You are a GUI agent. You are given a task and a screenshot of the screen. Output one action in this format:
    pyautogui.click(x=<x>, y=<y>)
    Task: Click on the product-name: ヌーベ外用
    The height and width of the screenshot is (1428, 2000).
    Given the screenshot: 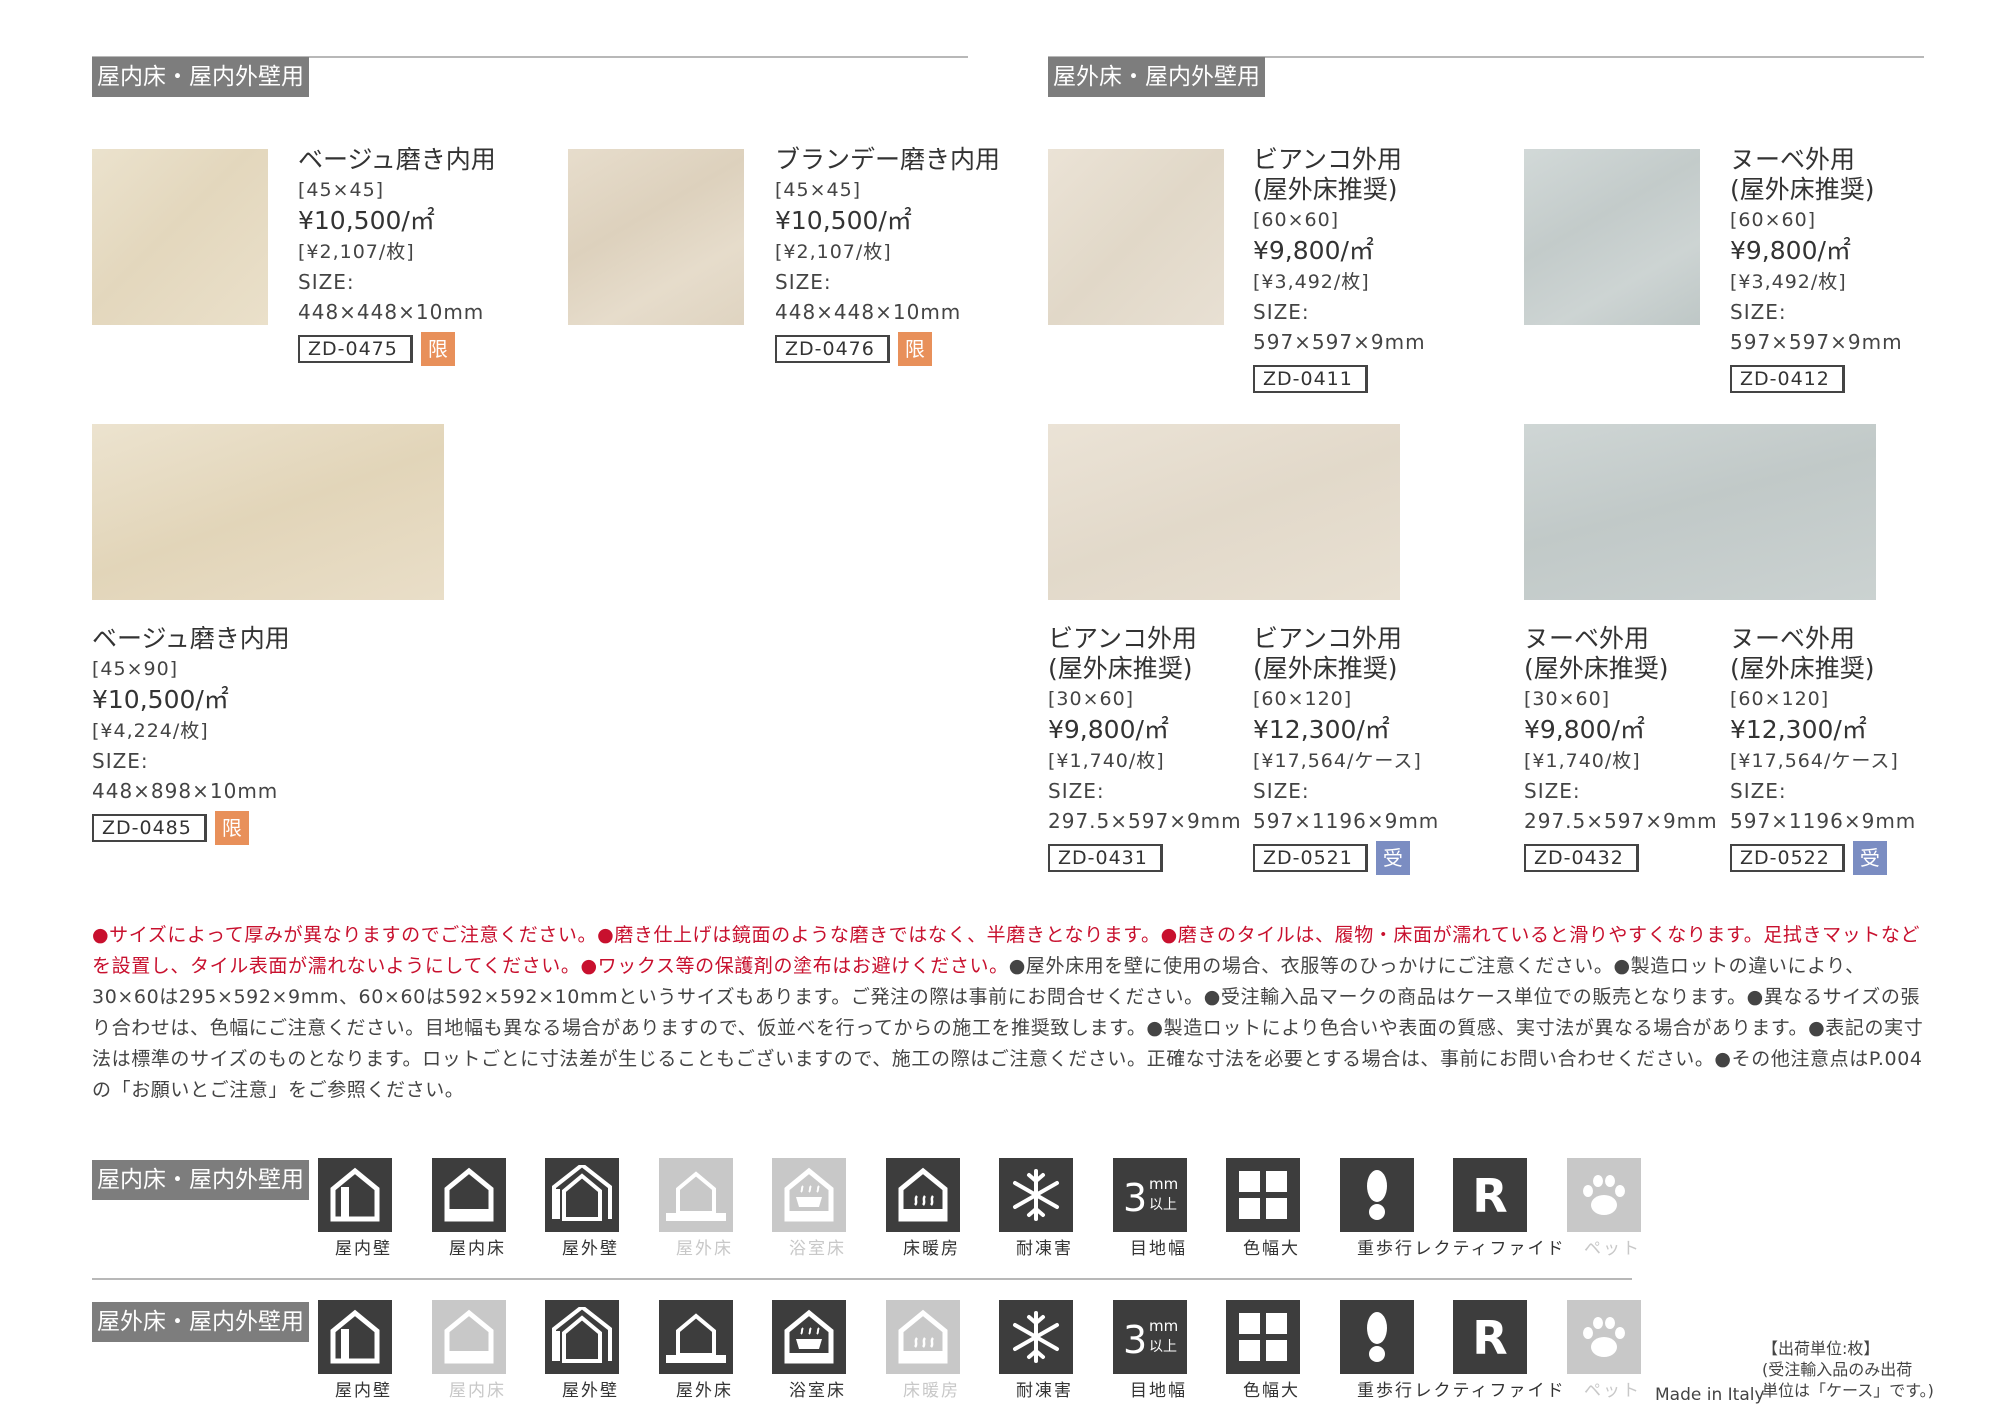 What is the action you would take?
    pyautogui.click(x=1793, y=159)
    